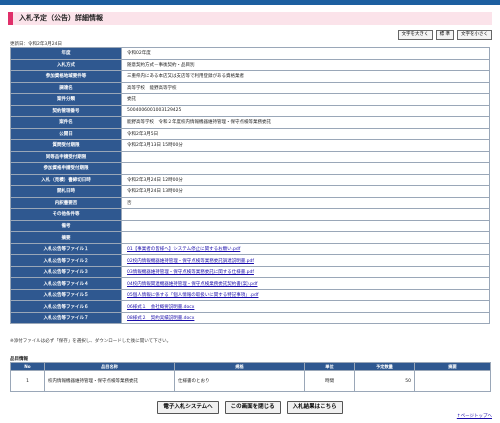 The width and height of the screenshot is (500, 423). Describe the element at coordinates (66, 53) in the screenshot. I see `detail-label: 年度` at that location.